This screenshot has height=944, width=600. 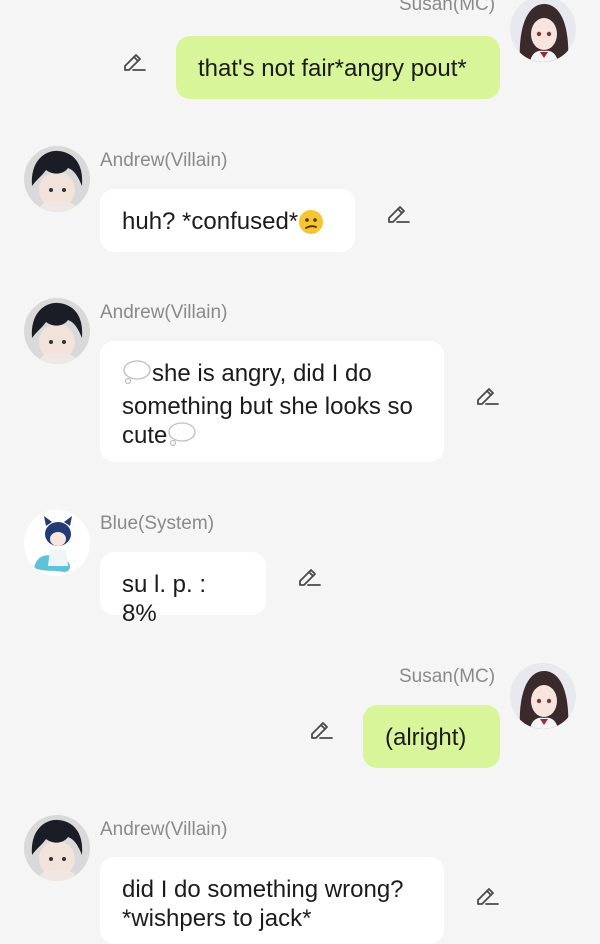 I want to click on message-text: su l. p. : 8%, so click(x=164, y=599).